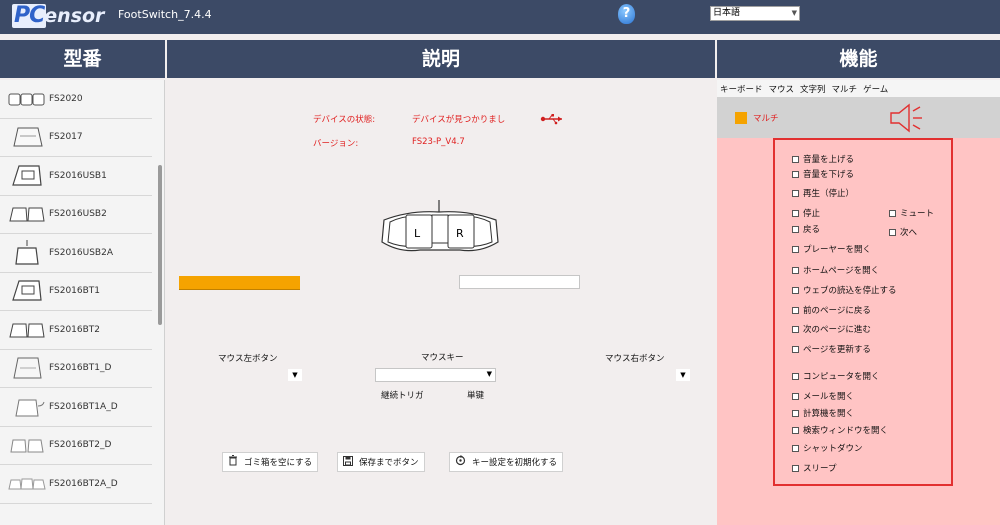 The width and height of the screenshot is (1000, 525). Describe the element at coordinates (74, 16) in the screenshot. I see `logo-rest: ensor` at that location.